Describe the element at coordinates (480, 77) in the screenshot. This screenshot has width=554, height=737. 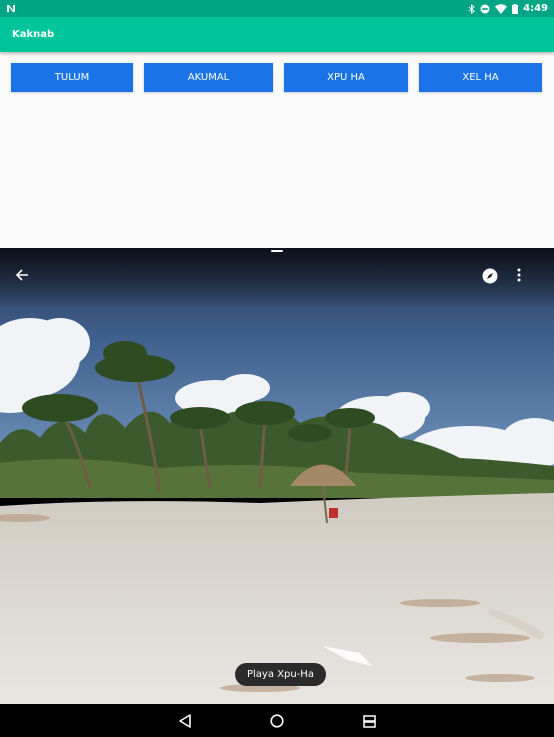
I see `xel-ha-button: XEL HA` at that location.